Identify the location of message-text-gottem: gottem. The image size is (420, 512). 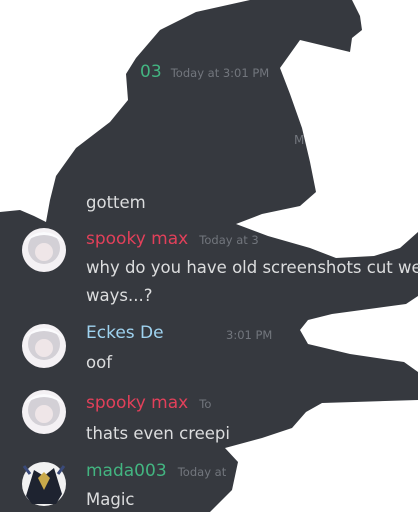
(116, 202).